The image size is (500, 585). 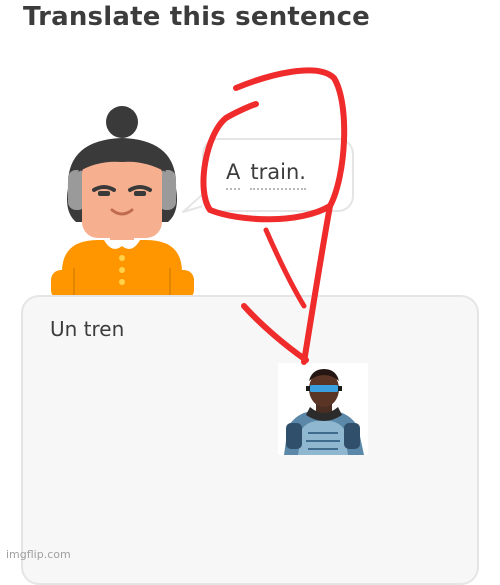 I want to click on answer-text: Un tren, so click(x=87, y=329).